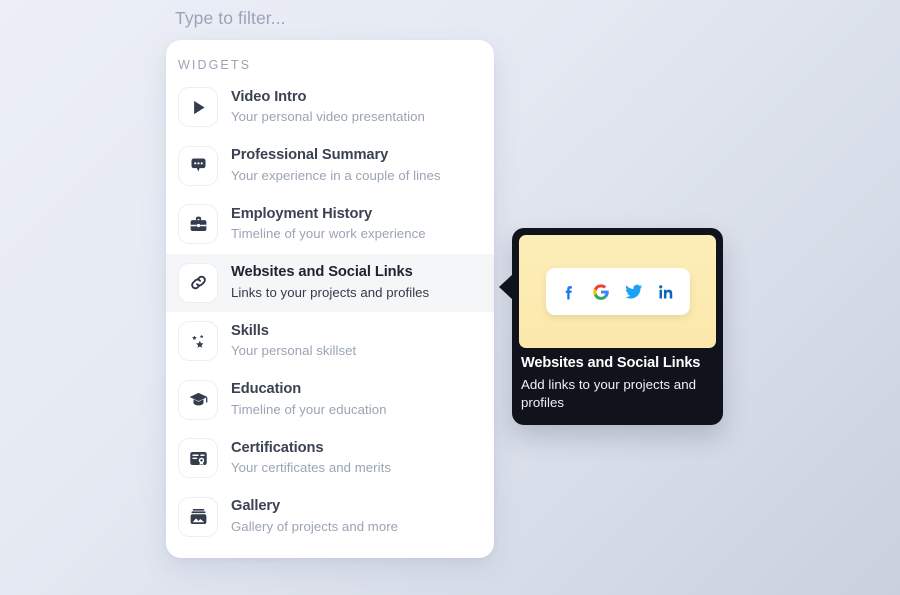 The width and height of the screenshot is (900, 595). Describe the element at coordinates (330, 341) in the screenshot. I see `widget-item-skills: Skills Your personal skillset` at that location.